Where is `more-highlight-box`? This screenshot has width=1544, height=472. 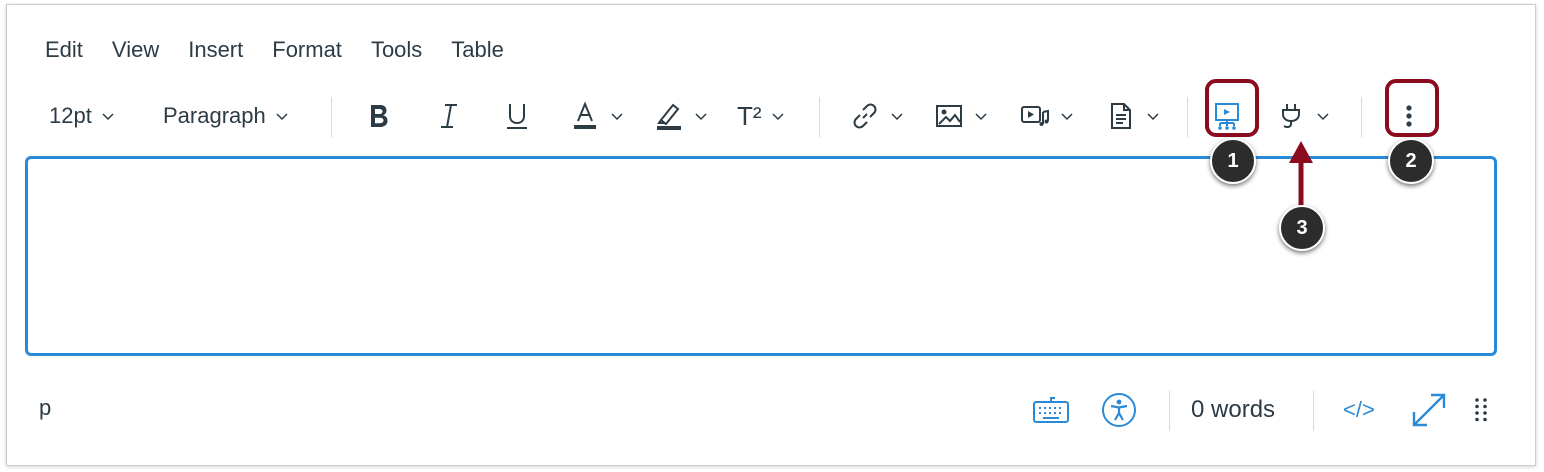
more-highlight-box is located at coordinates (1412, 108).